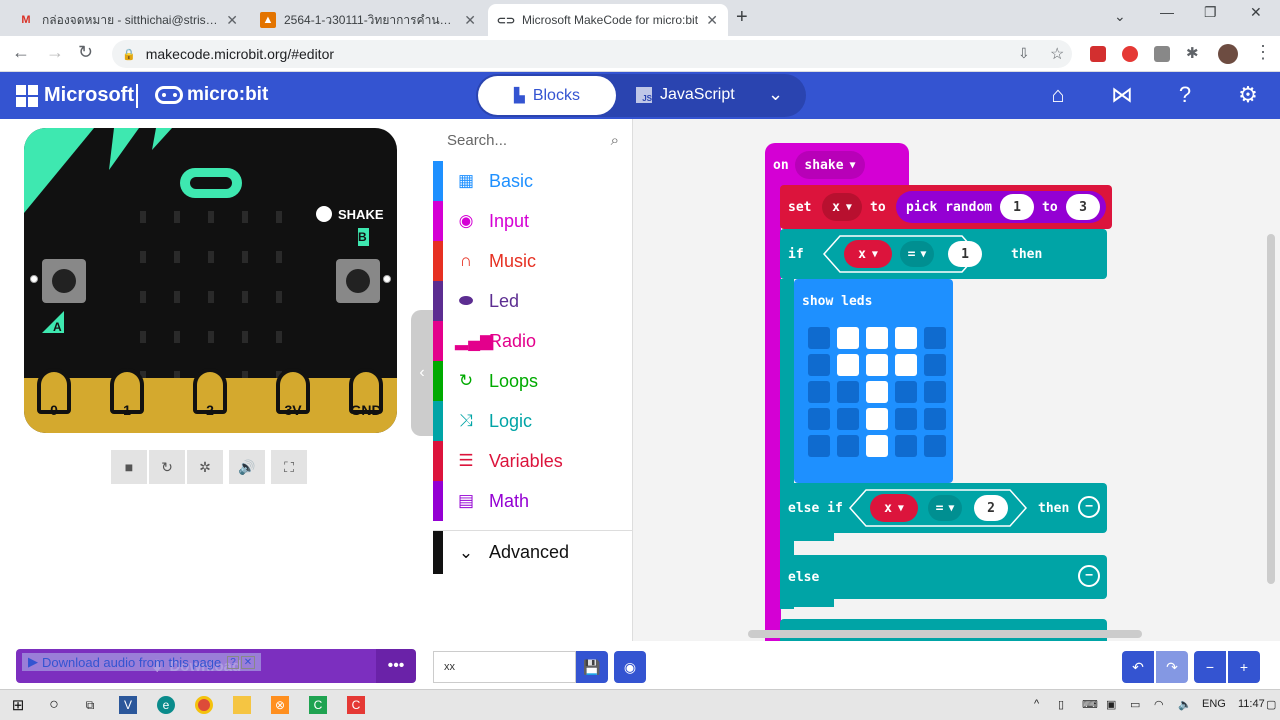  Describe the element at coordinates (943, 577) in the screenshot. I see `else-block: else −` at that location.